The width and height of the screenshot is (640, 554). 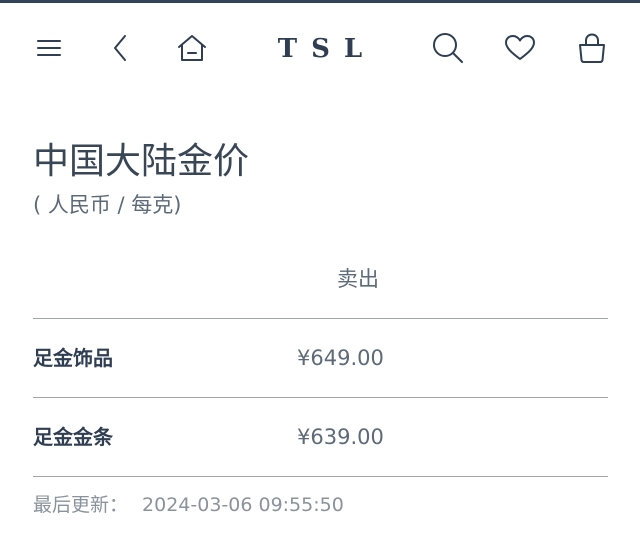 I want to click on last-updated: 最后更新： 2024-03-06 09:55:50, so click(x=188, y=505).